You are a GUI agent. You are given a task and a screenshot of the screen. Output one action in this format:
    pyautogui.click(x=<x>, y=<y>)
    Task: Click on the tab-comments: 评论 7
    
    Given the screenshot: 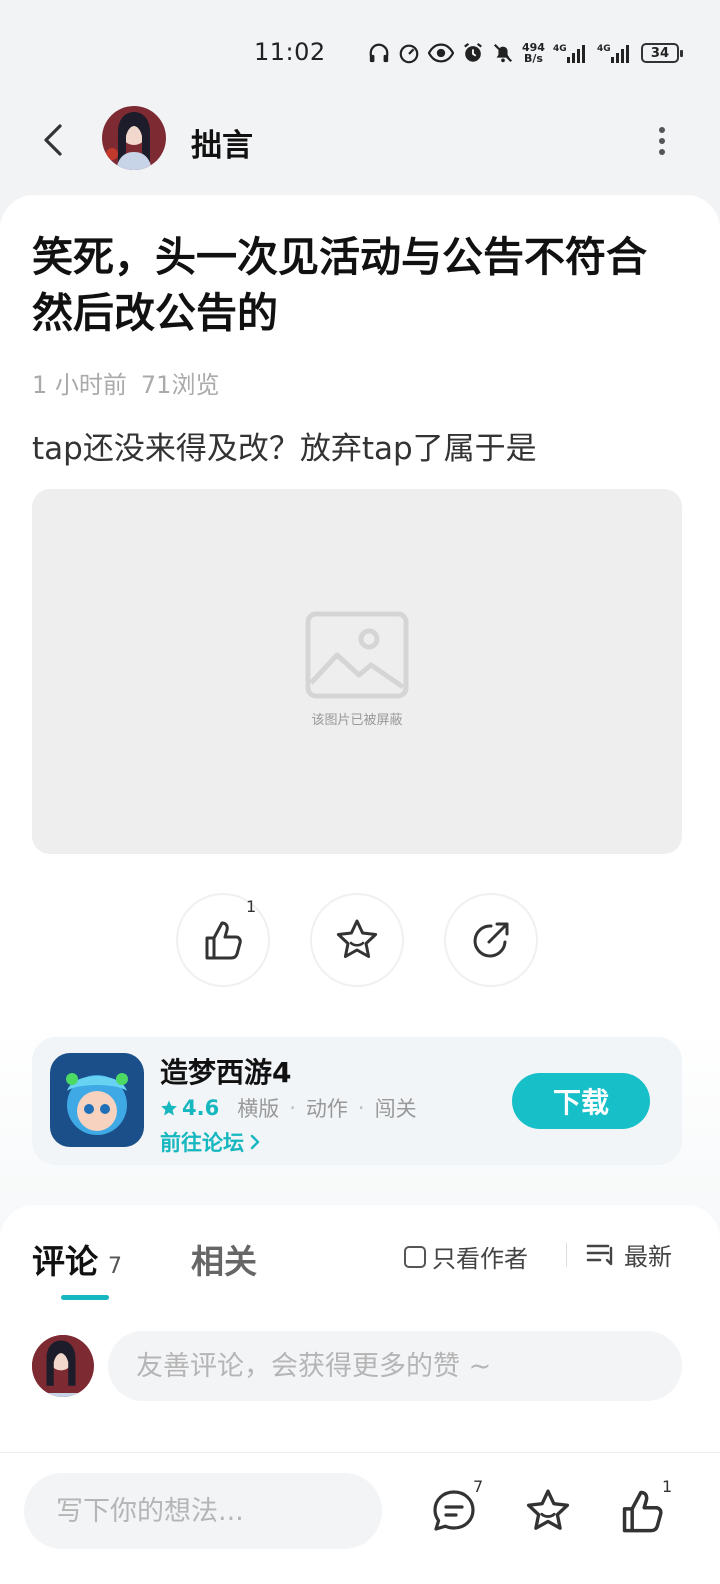 What is the action you would take?
    pyautogui.click(x=77, y=1259)
    